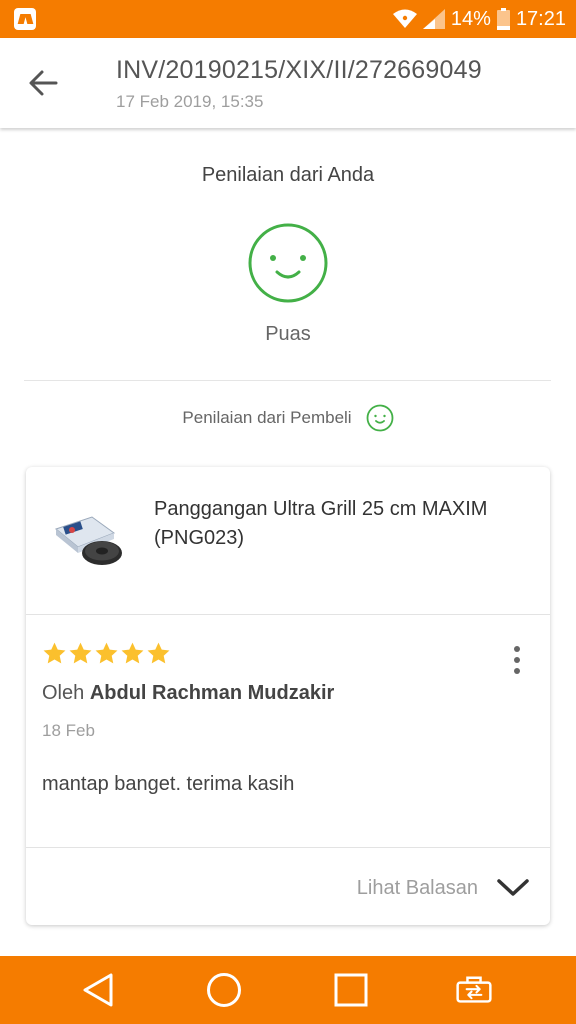 The image size is (576, 1024). What do you see at coordinates (287, 380) in the screenshot?
I see `section-divider` at bounding box center [287, 380].